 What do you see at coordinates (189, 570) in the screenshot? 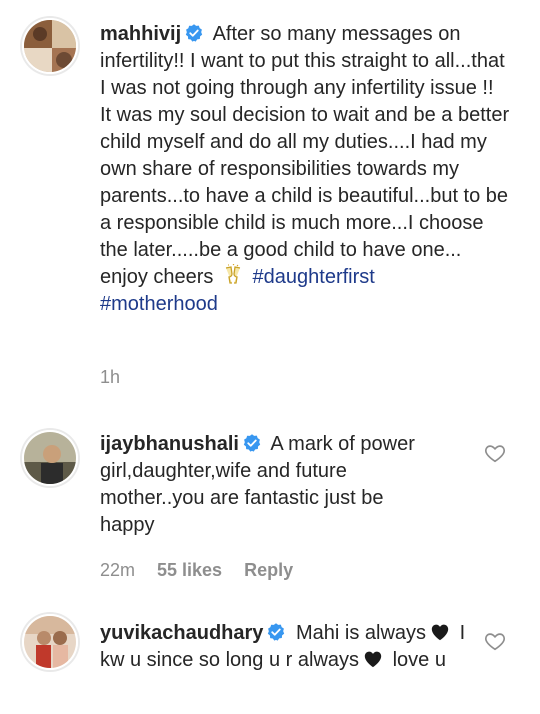
I see `likes-count: 55 likes` at bounding box center [189, 570].